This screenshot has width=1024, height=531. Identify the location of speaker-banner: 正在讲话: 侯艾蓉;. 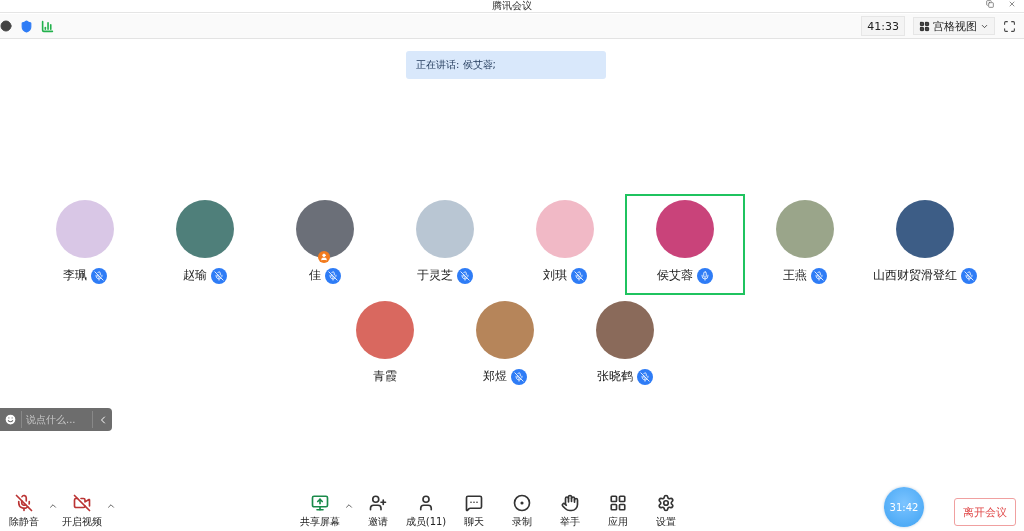
(506, 65).